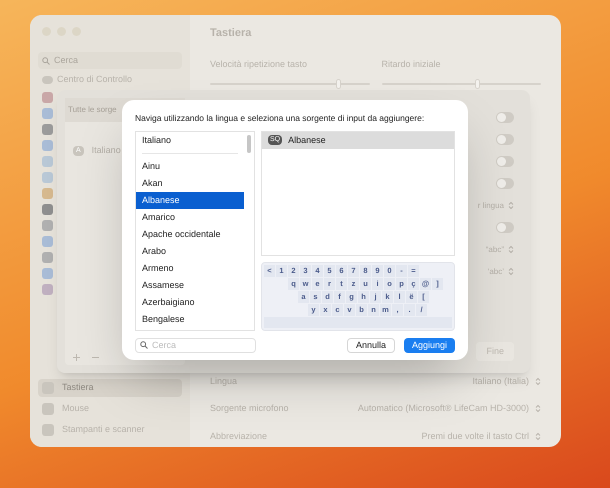  What do you see at coordinates (190, 285) in the screenshot?
I see `language-item: Assamese` at bounding box center [190, 285].